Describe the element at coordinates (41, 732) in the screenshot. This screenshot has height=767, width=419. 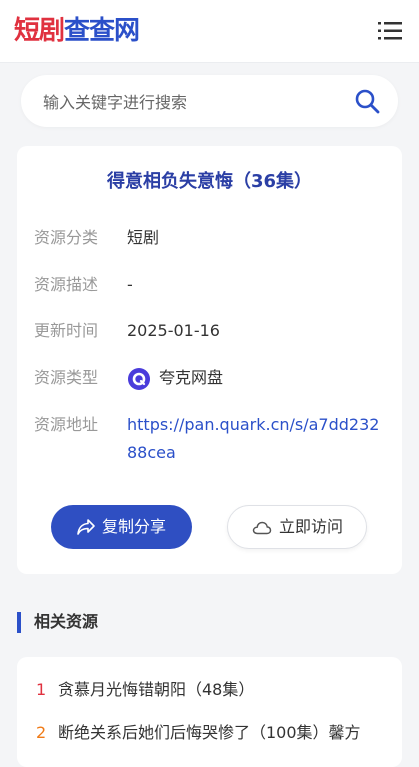
I see `rank-number: 2` at that location.